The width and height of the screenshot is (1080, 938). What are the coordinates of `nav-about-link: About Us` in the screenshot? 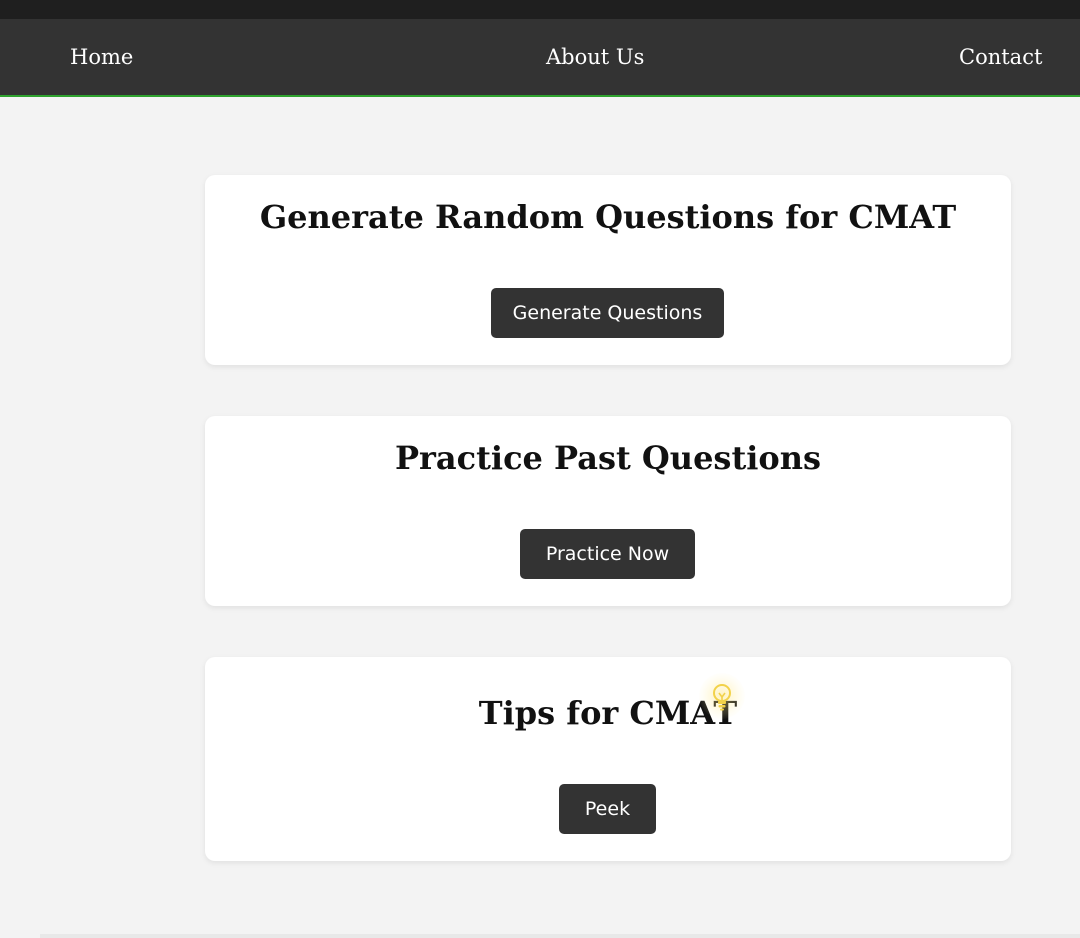 It's located at (595, 57).